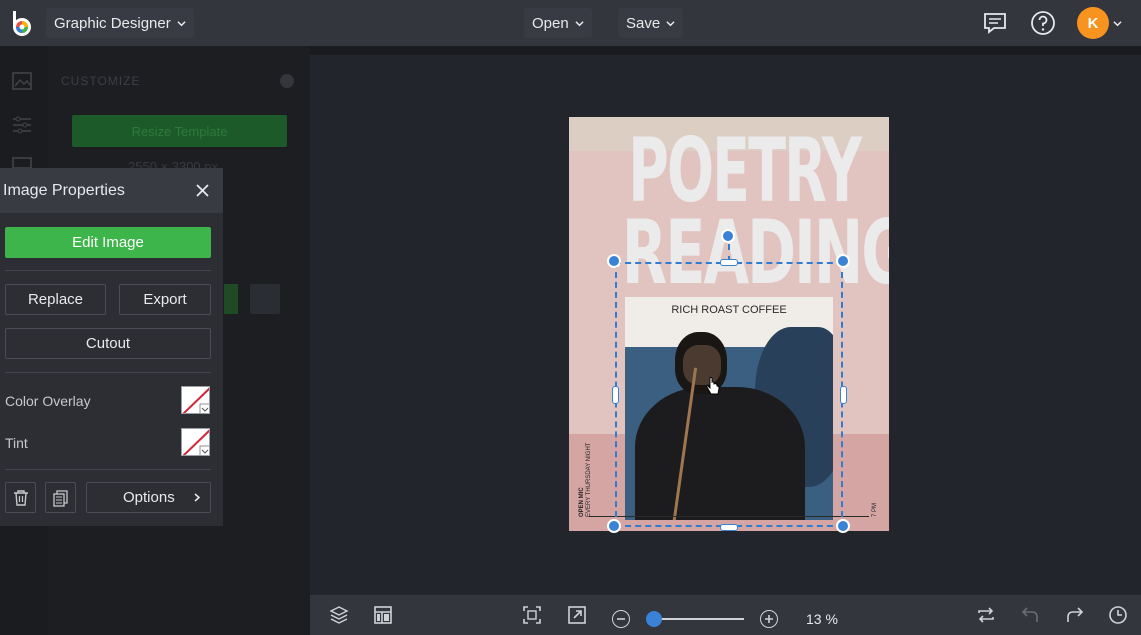  Describe the element at coordinates (1074, 615) in the screenshot. I see `redo-icon` at that location.